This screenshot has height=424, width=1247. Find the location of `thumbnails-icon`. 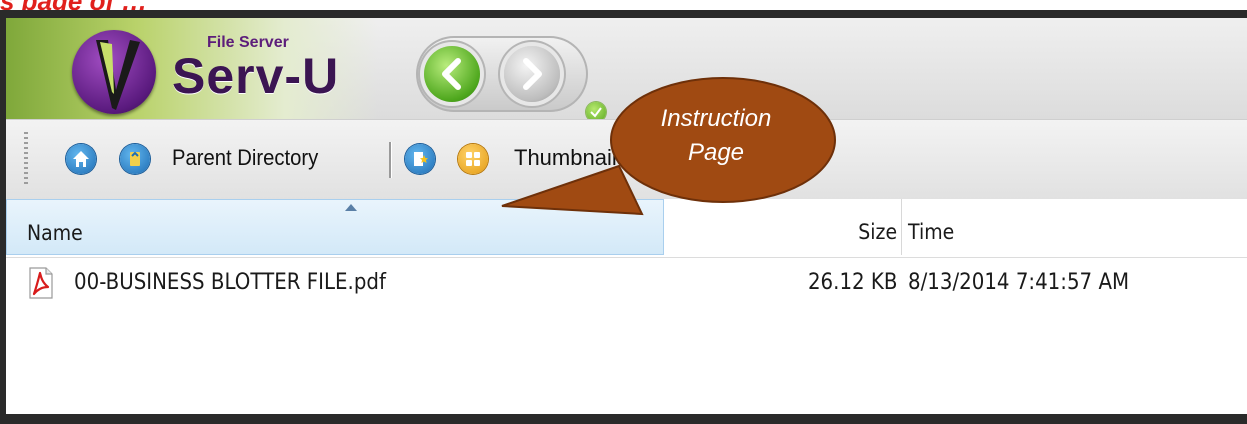

thumbnails-icon is located at coordinates (473, 159).